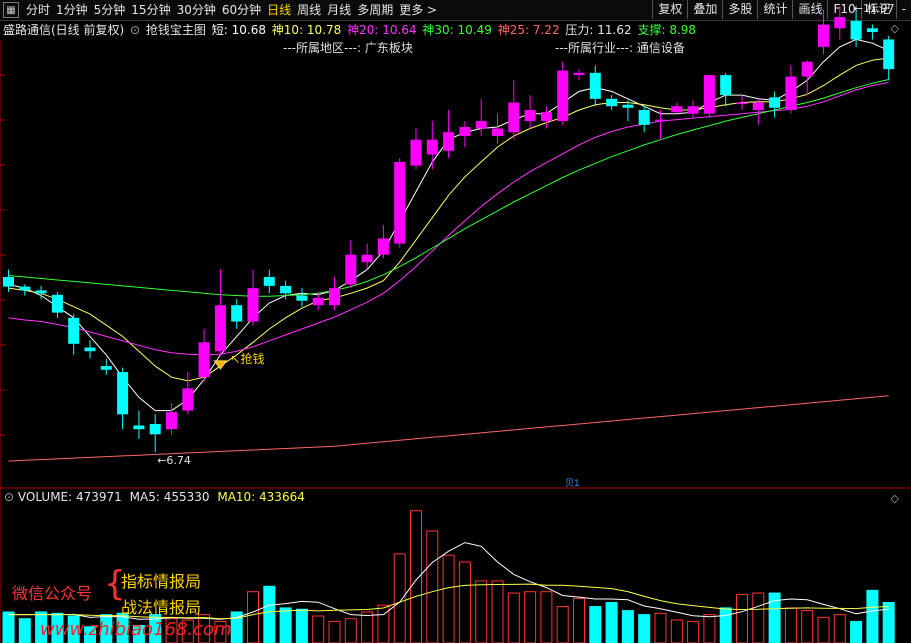  What do you see at coordinates (9, 497) in the screenshot?
I see `volume-dropdown-icon: ⊙` at bounding box center [9, 497].